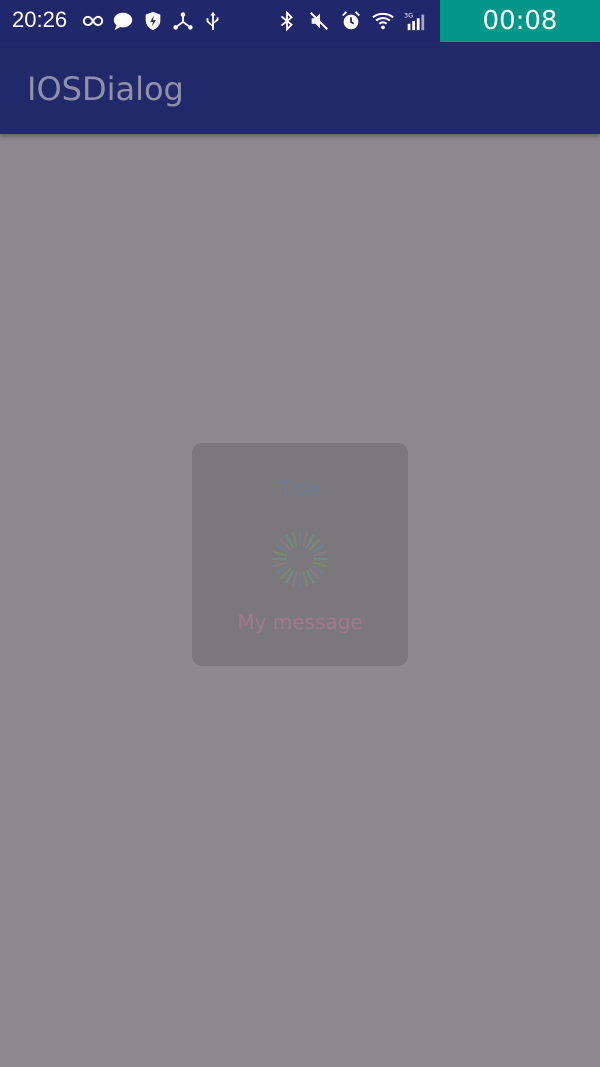 The height and width of the screenshot is (1067, 600). What do you see at coordinates (123, 21) in the screenshot?
I see `chat-bubble-icon` at bounding box center [123, 21].